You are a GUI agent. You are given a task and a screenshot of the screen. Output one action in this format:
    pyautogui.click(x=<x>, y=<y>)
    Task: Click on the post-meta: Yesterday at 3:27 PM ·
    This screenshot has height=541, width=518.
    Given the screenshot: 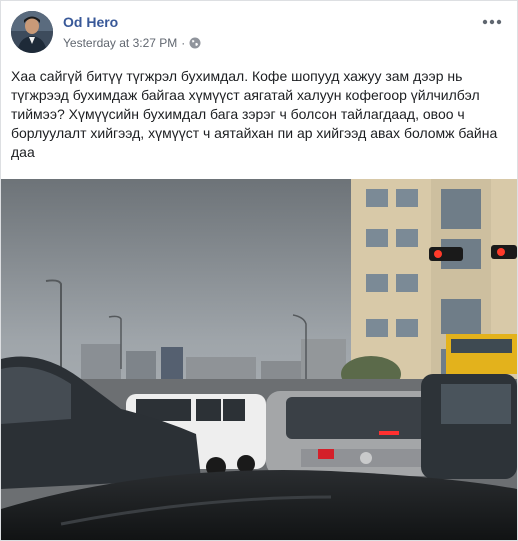 What is the action you would take?
    pyautogui.click(x=132, y=43)
    